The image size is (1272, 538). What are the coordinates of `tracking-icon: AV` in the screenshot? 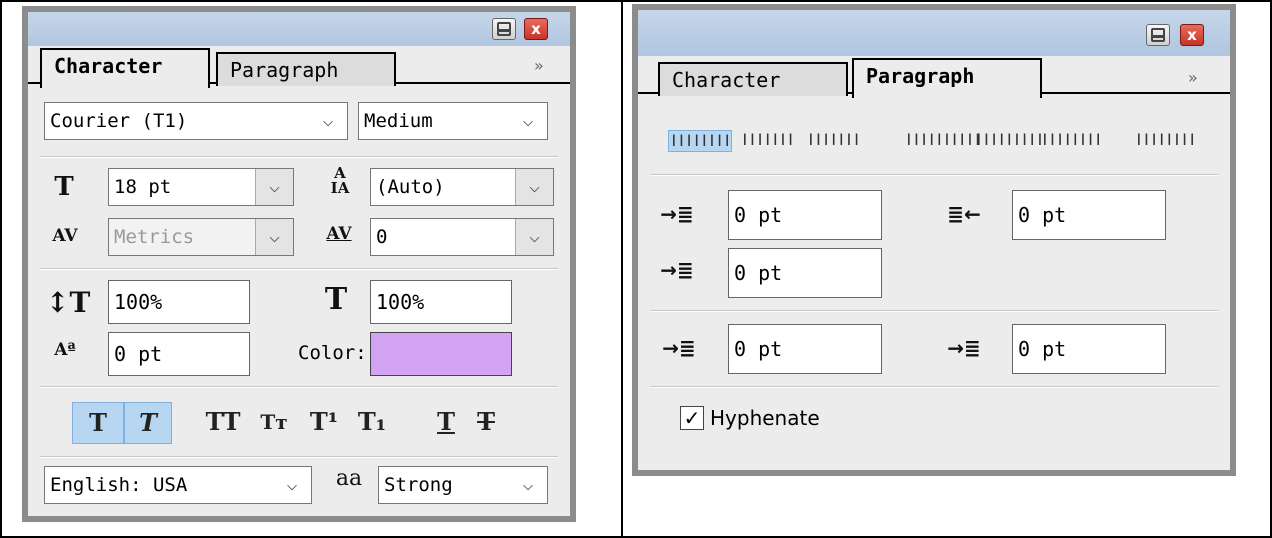 It's located at (339, 234).